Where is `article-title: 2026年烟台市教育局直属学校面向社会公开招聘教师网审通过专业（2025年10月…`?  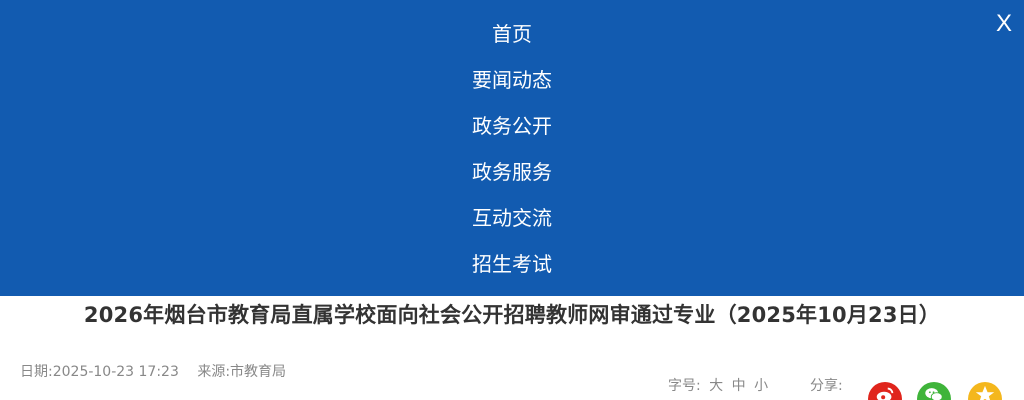 article-title: 2026年烟台市教育局直属学校面向社会公开招聘教师网审通过专业（2025年10月… is located at coordinates (512, 315).